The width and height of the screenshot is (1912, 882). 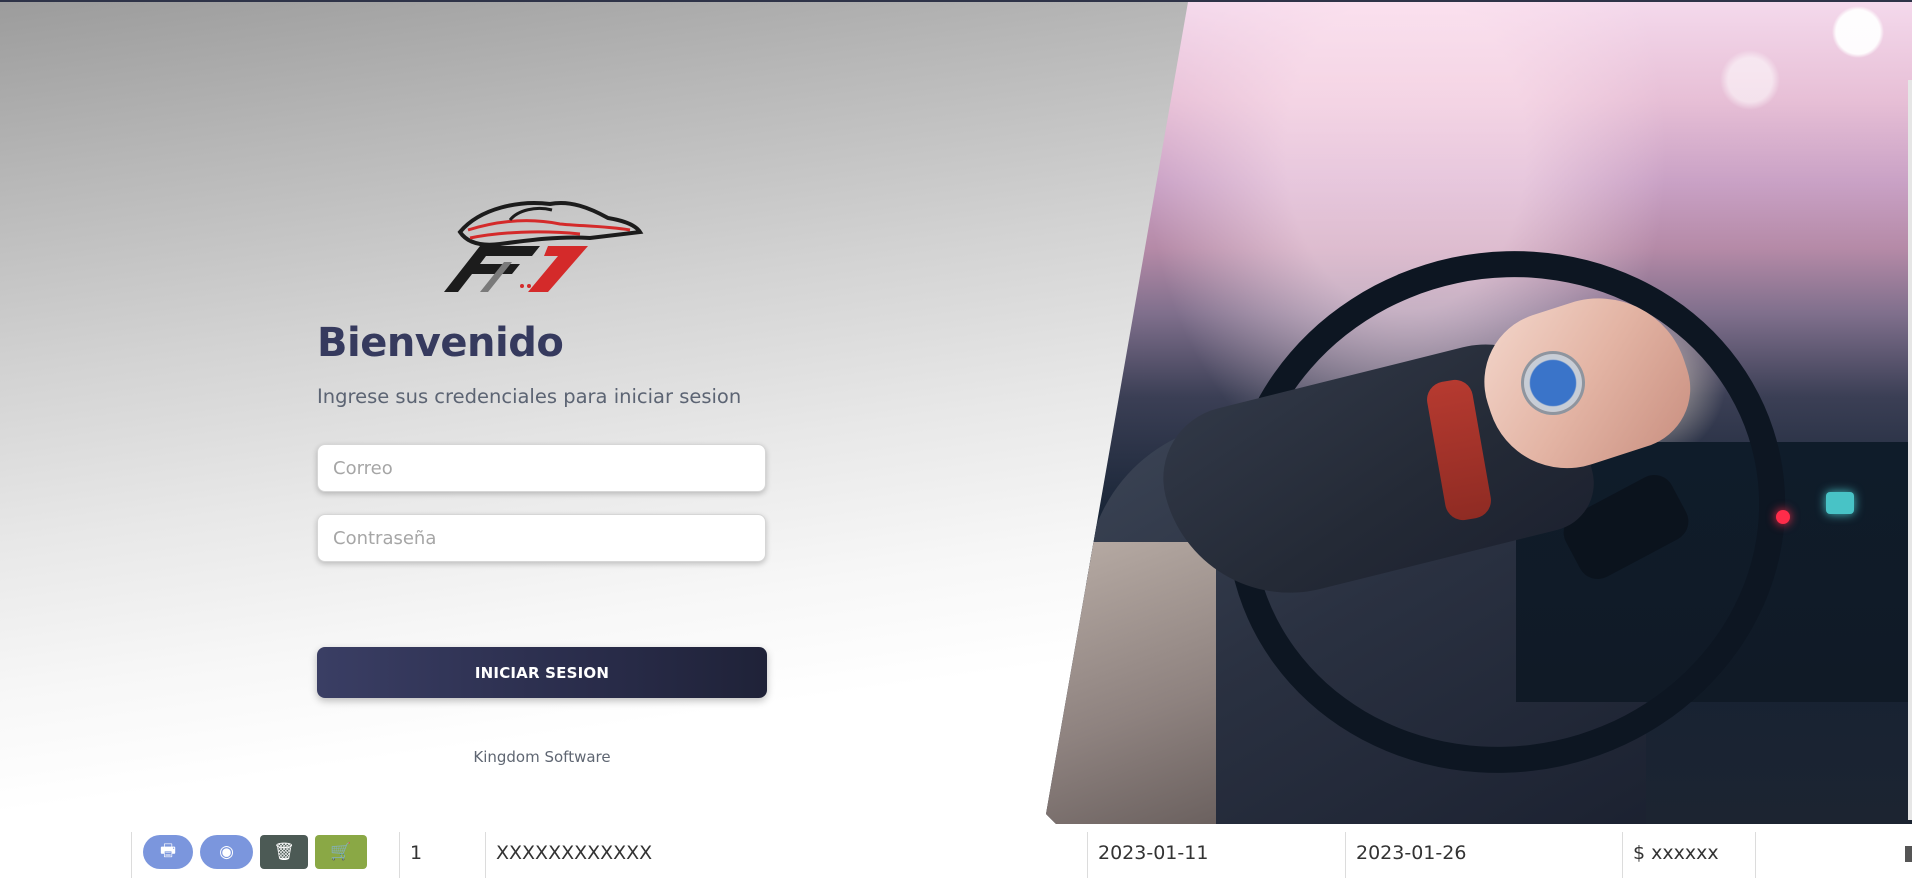 What do you see at coordinates (416, 853) in the screenshot?
I see `row-index: 1` at bounding box center [416, 853].